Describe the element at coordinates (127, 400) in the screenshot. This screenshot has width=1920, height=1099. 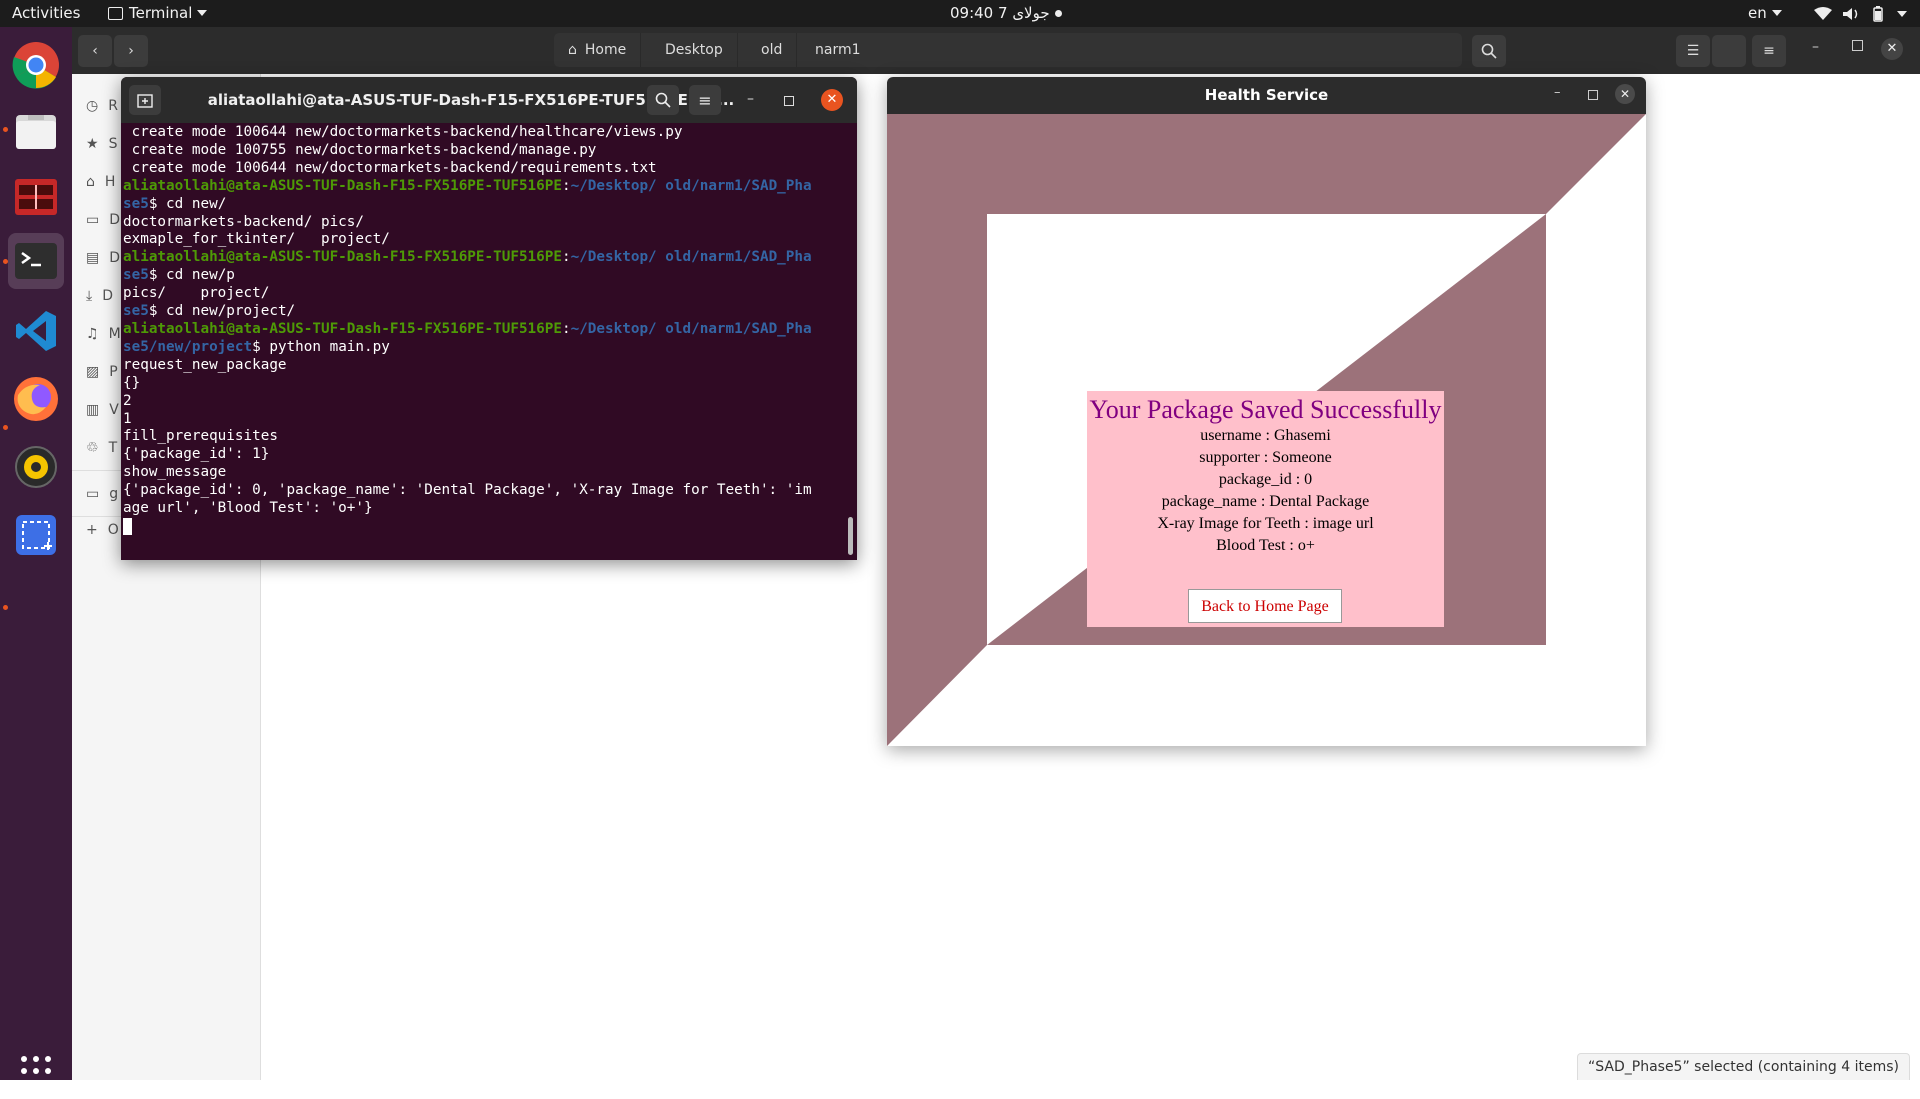
I see `terminal-text: 2` at that location.